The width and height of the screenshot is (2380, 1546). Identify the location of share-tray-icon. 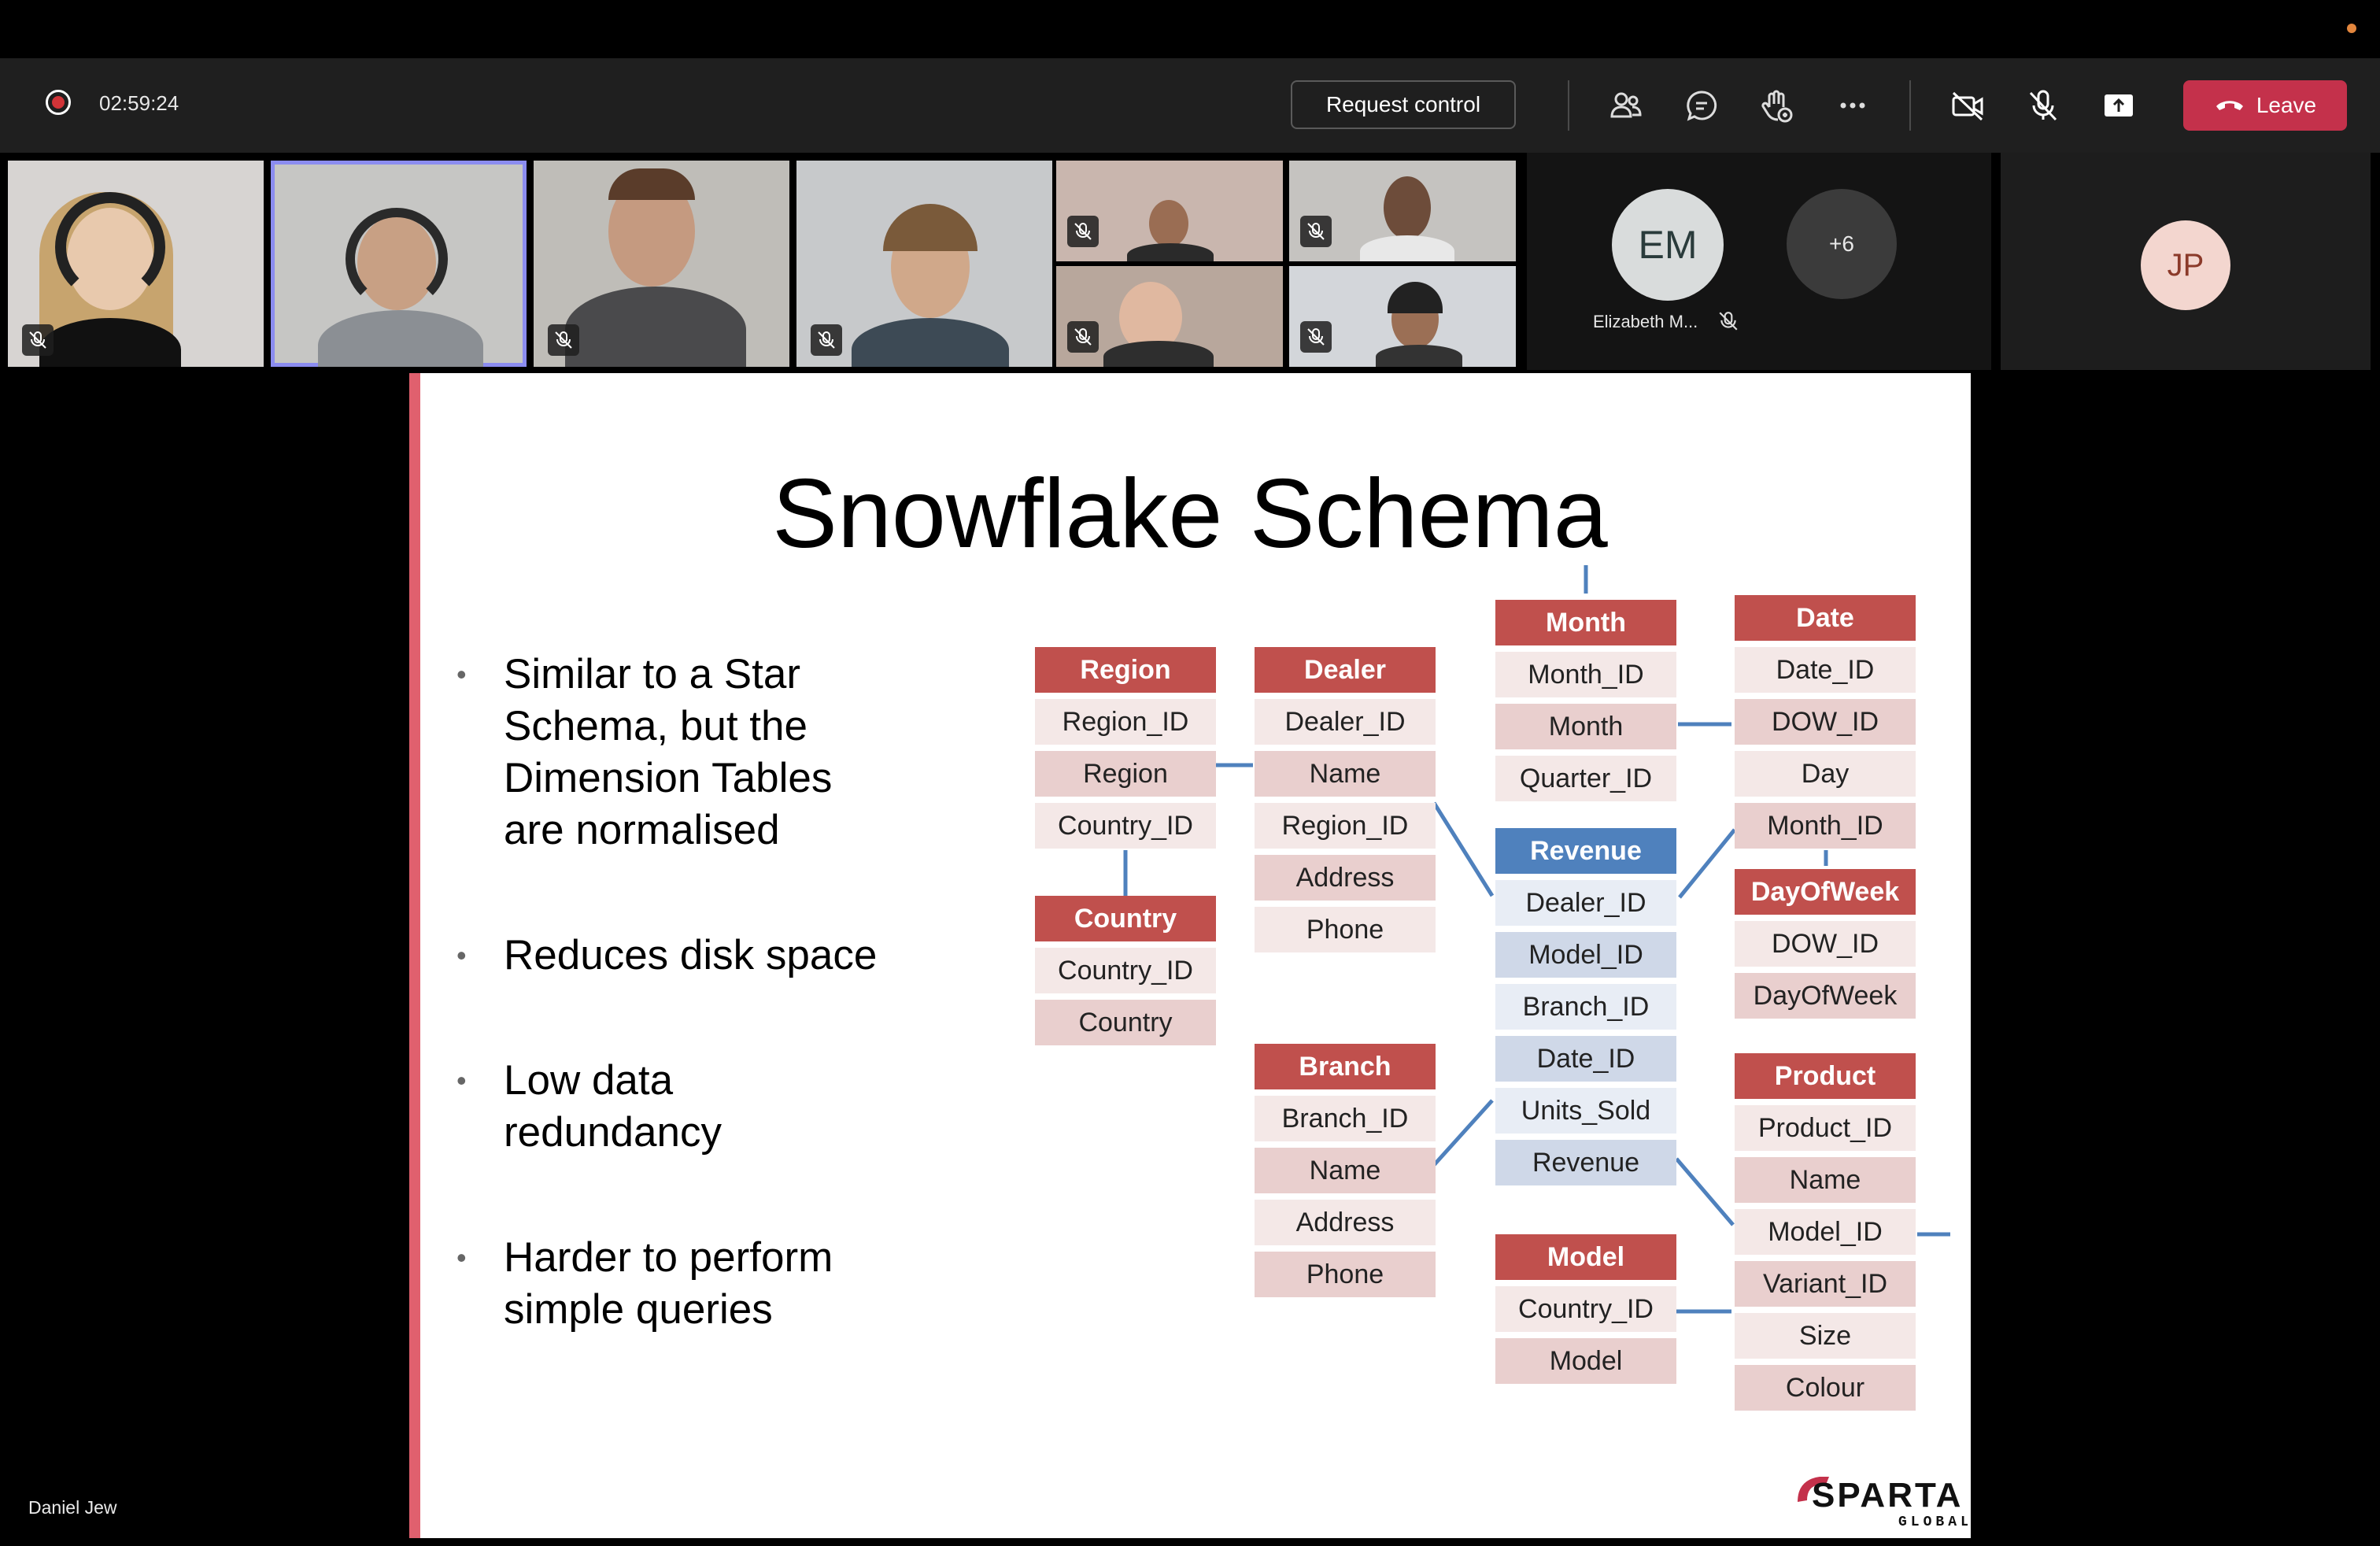
(2119, 105).